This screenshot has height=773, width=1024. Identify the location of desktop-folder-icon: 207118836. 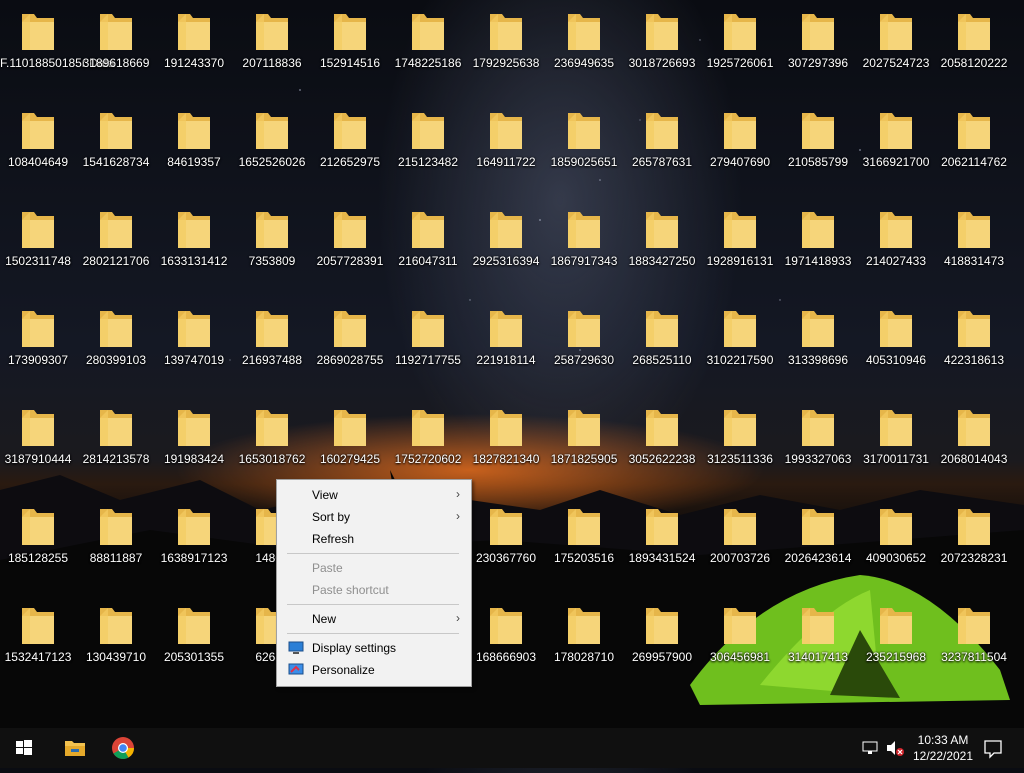
(272, 48).